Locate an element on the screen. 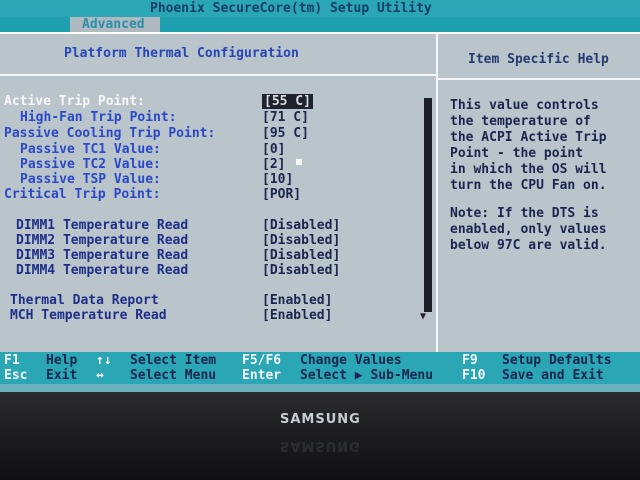  setting-label: Active Trip Point: is located at coordinates (74, 101).